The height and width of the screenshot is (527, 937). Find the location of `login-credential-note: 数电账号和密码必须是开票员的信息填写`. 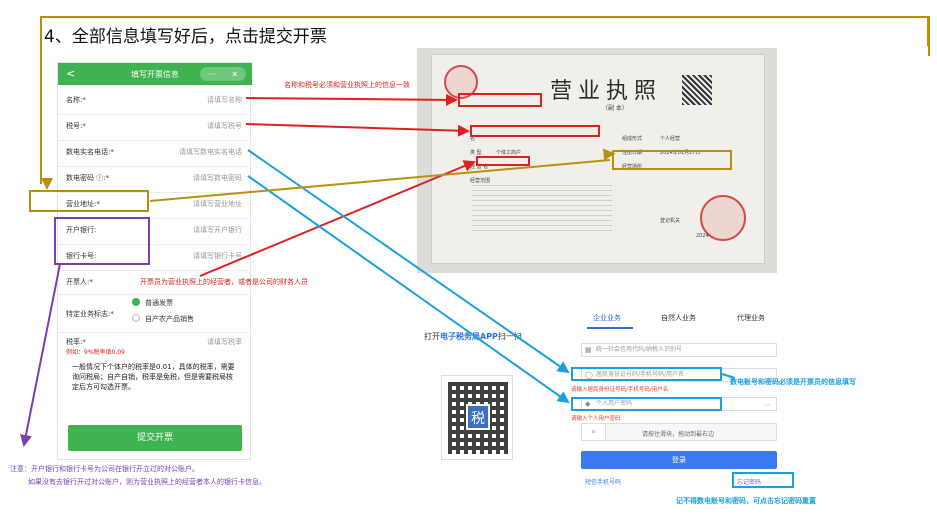

login-credential-note: 数电账号和密码必须是开票员的信息填写 is located at coordinates (793, 382).